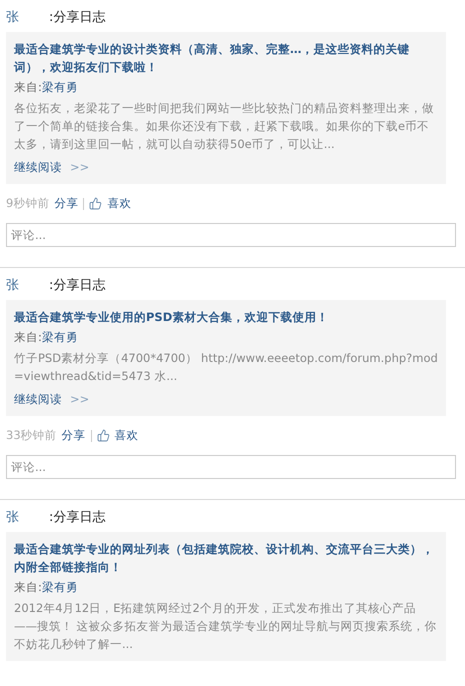  Describe the element at coordinates (226, 58) in the screenshot. I see `post-title: 最适合建筑学专业的设计类资料（高清、独家、完整…，是这些资料的关键词），欢迎拓友们下载啦！` at that location.